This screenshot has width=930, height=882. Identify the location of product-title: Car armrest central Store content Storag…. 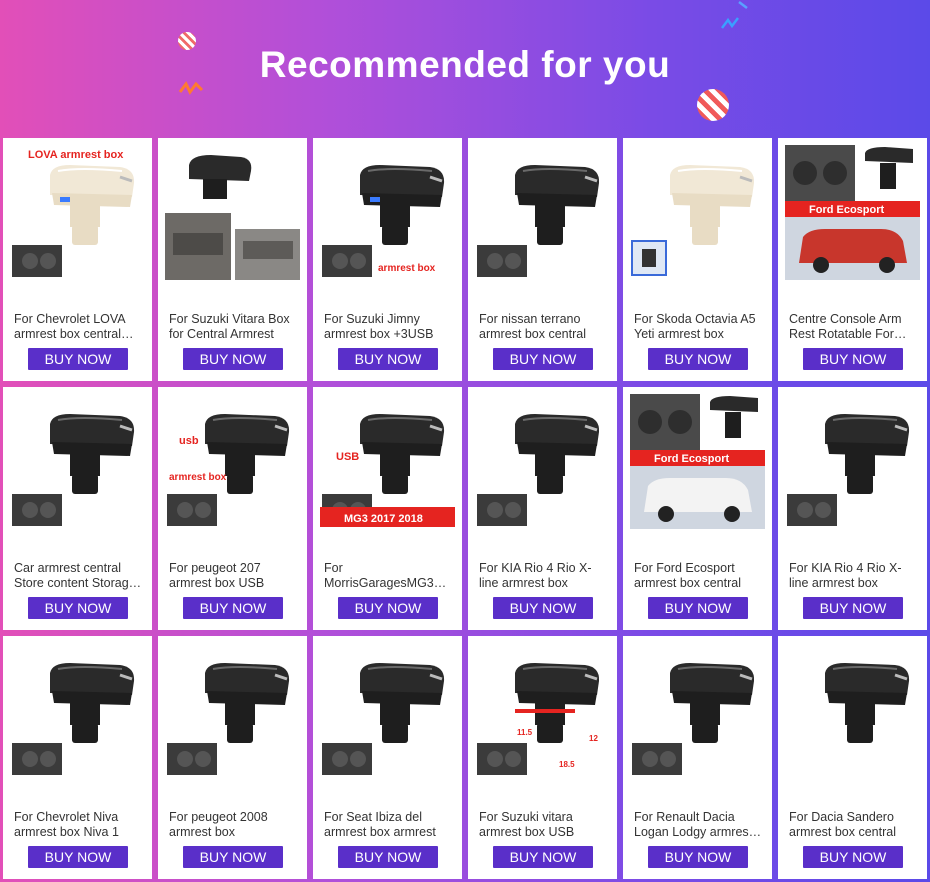
(79, 576).